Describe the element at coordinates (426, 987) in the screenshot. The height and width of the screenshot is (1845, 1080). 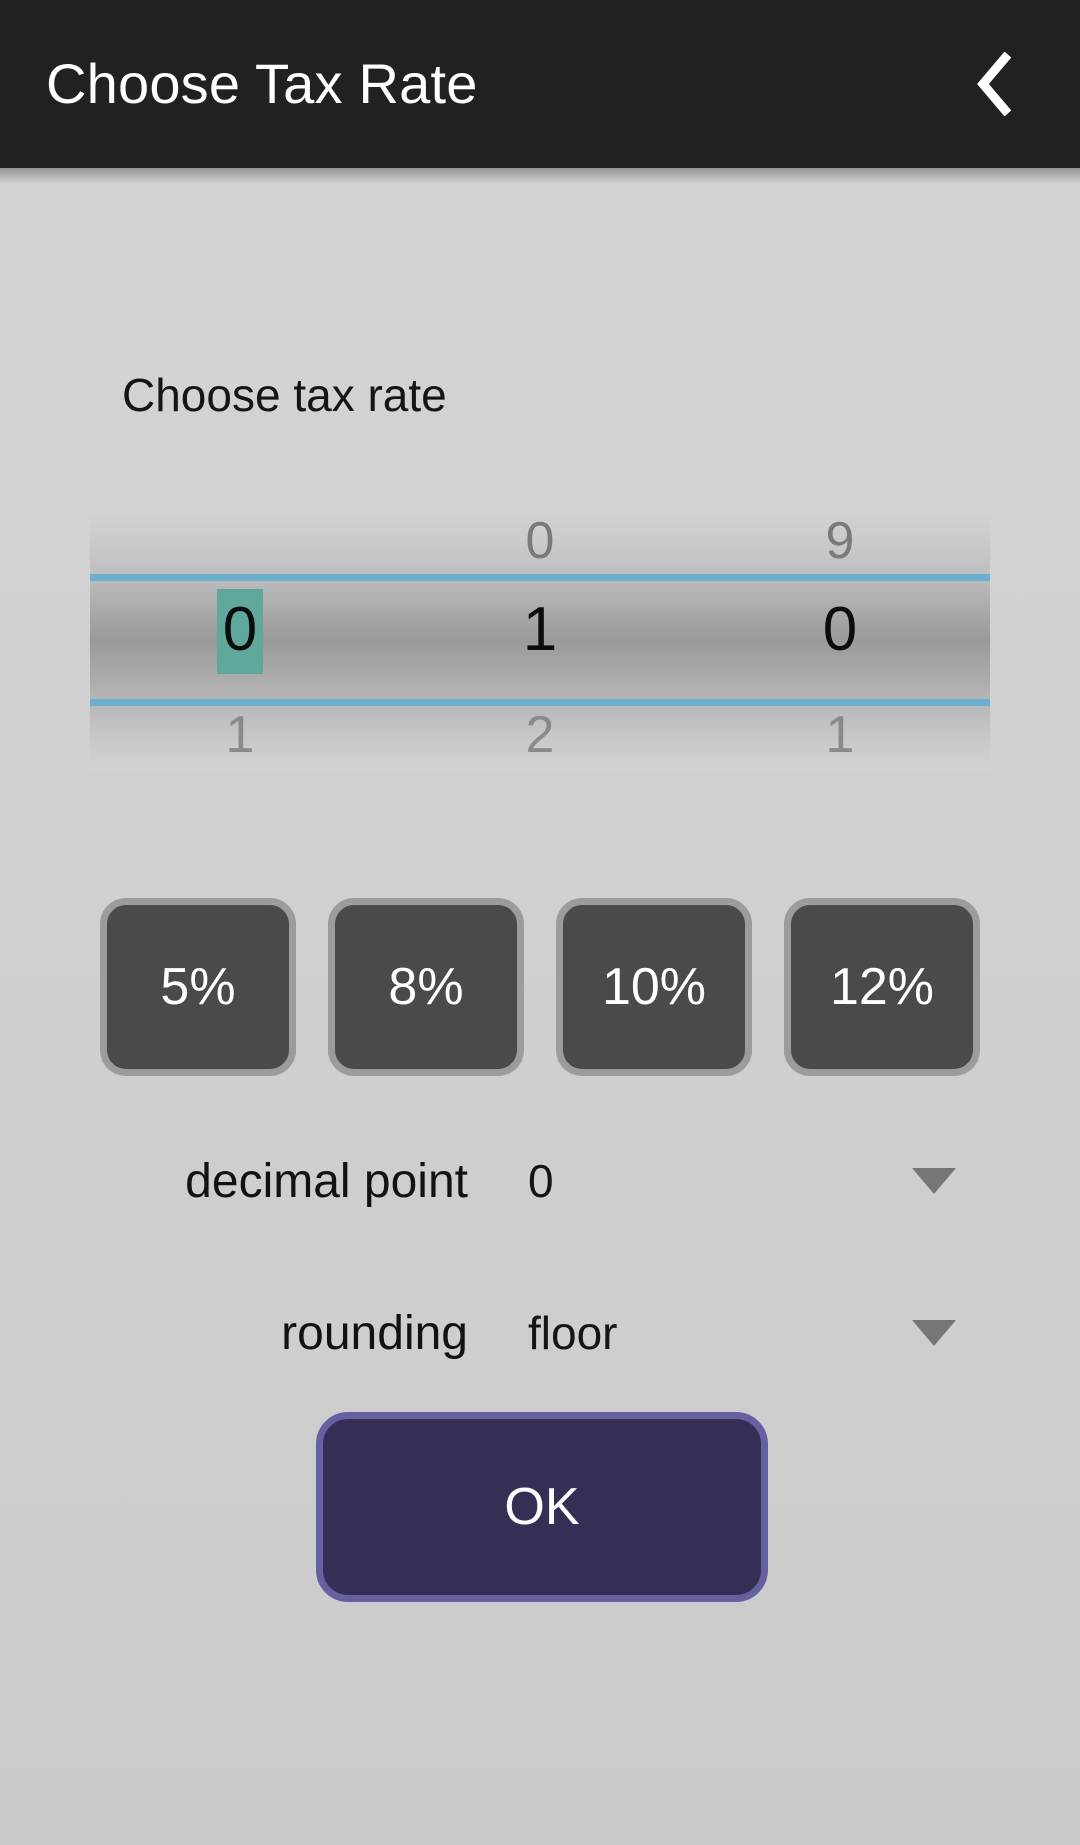
I see `preset-button-8: 8%` at that location.